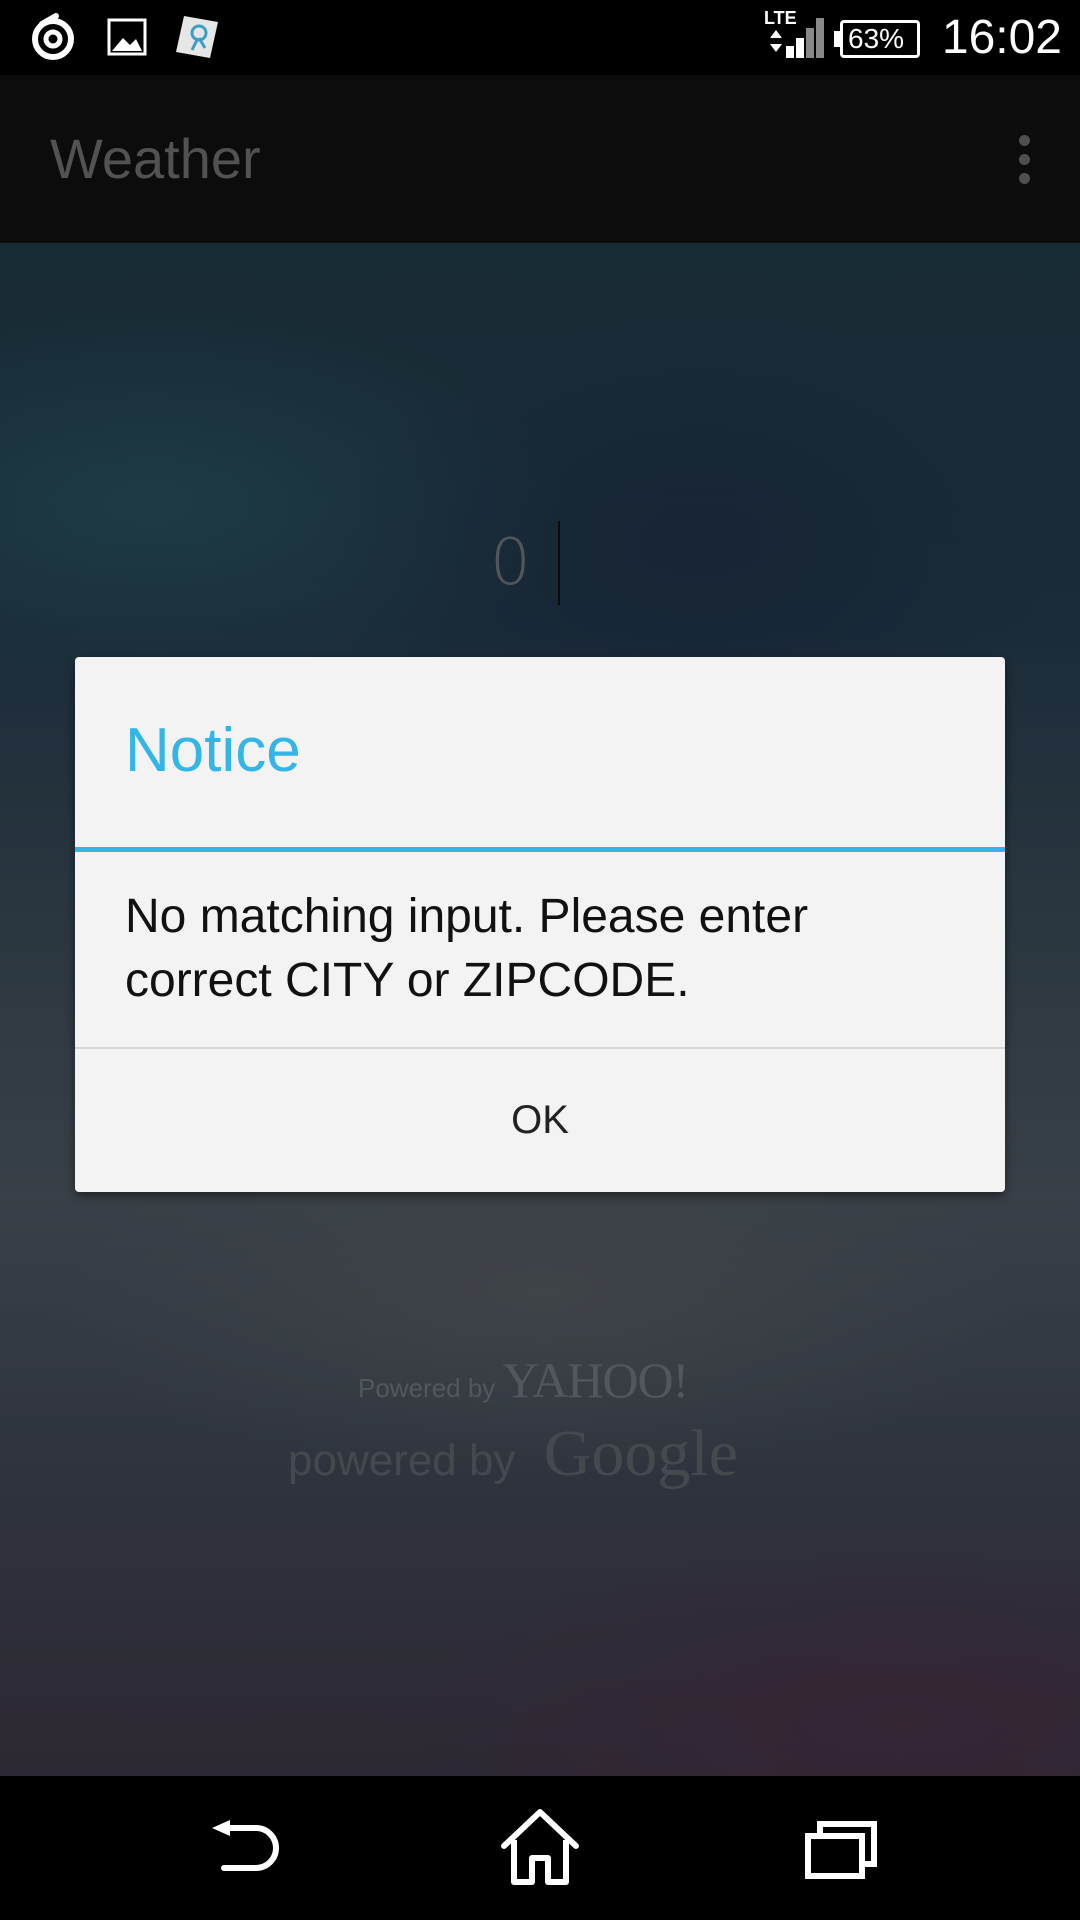  I want to click on recent-apps-icon, so click(840, 1848).